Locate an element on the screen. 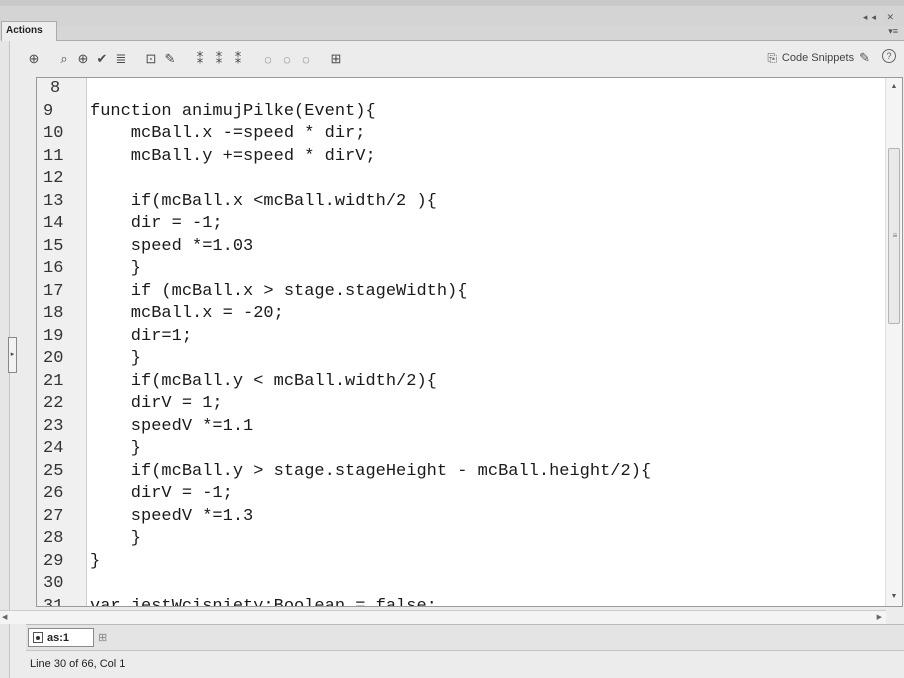  scroll-left-arrow-icon: ◀ is located at coordinates (4, 617).